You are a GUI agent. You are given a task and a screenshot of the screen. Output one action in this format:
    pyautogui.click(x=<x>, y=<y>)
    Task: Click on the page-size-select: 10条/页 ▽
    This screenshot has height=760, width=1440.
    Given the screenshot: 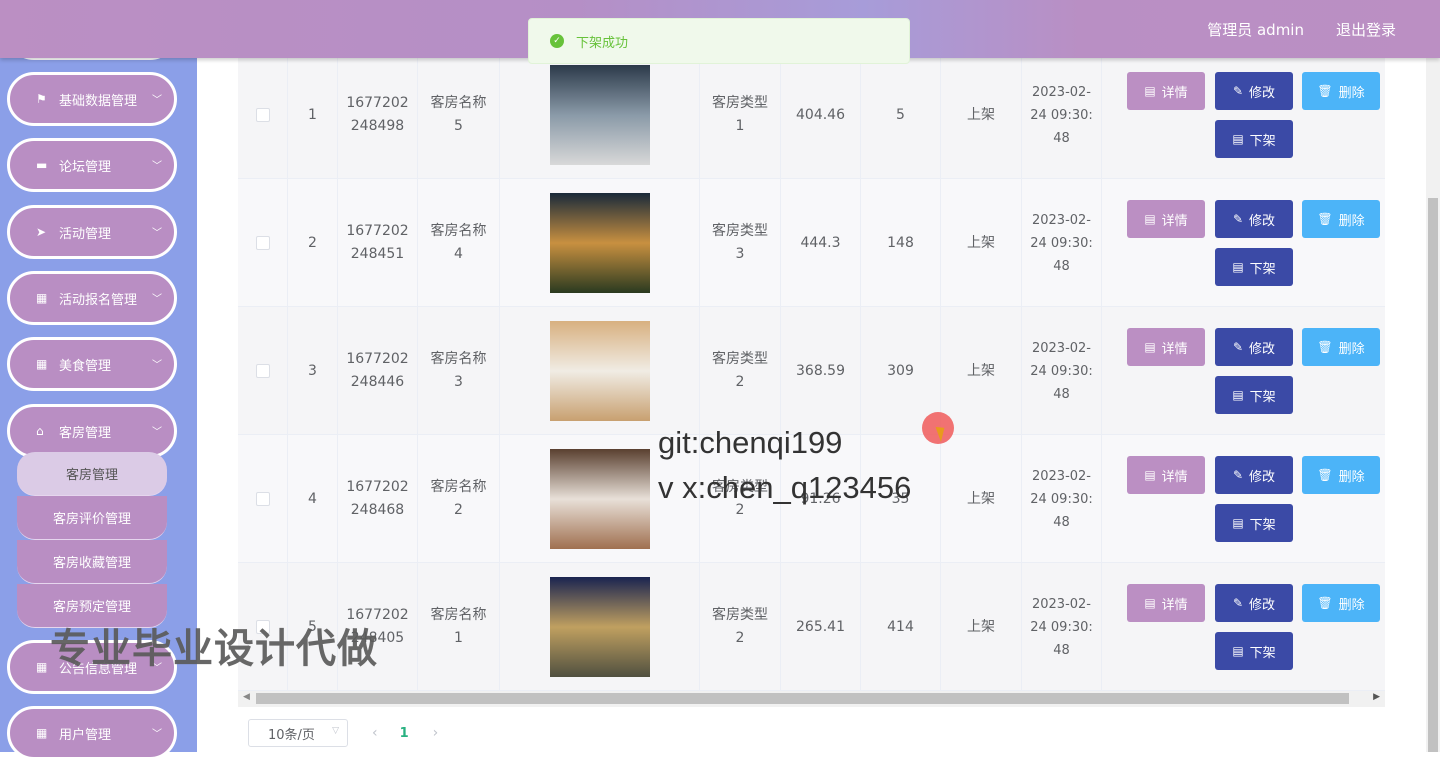 What is the action you would take?
    pyautogui.click(x=298, y=733)
    